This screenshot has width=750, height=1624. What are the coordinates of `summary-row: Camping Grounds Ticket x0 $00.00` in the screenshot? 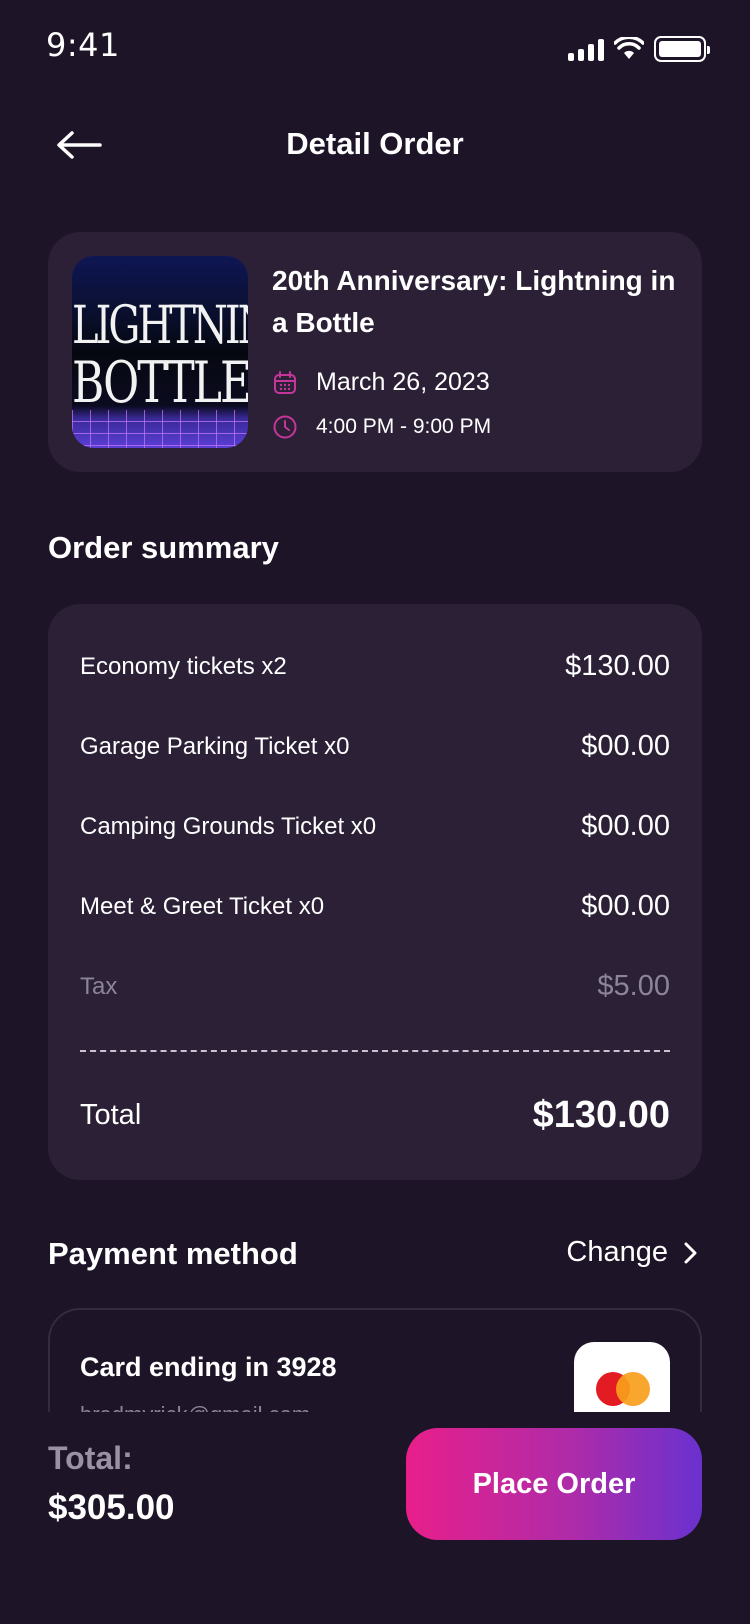 It's located at (375, 826).